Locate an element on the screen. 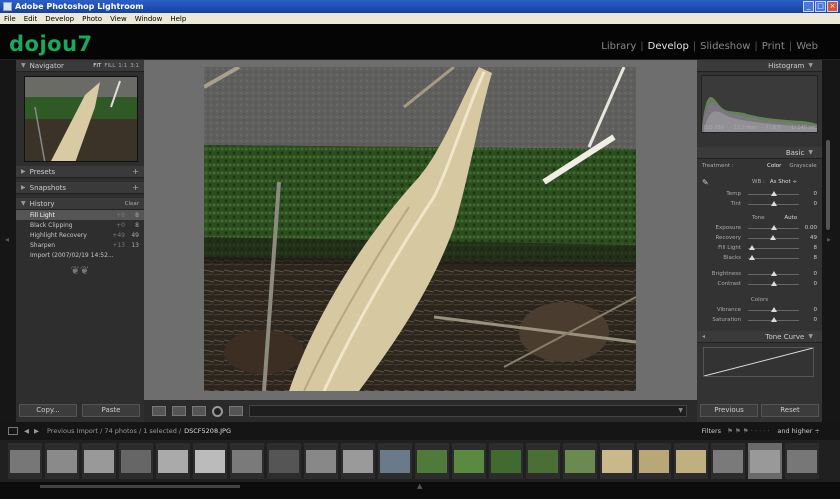 This screenshot has height=499, width=840. white-balance-tool-icon is located at coordinates (236, 411).